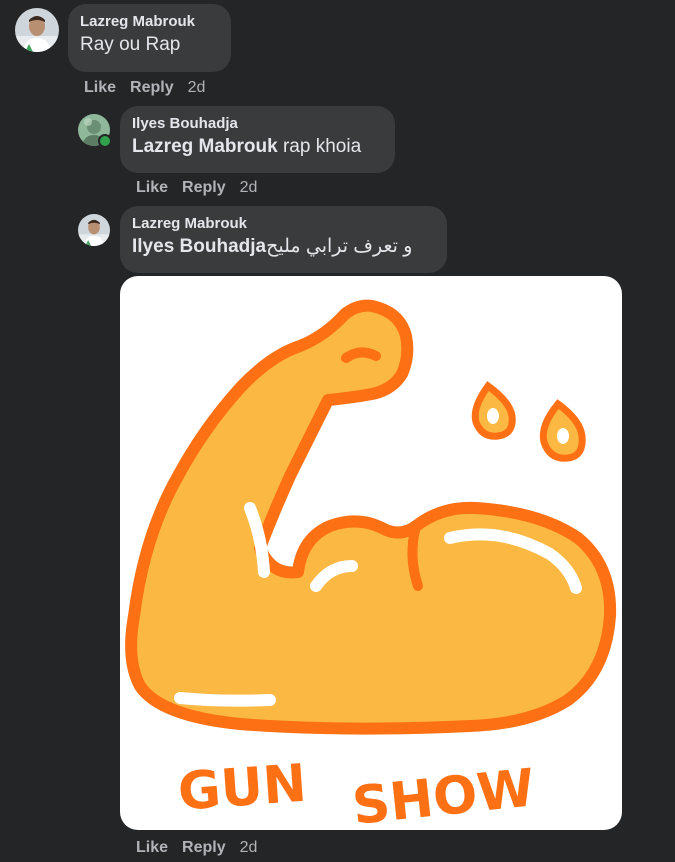 This screenshot has height=862, width=675. What do you see at coordinates (242, 788) in the screenshot?
I see `sticker-caption-left: GUN` at bounding box center [242, 788].